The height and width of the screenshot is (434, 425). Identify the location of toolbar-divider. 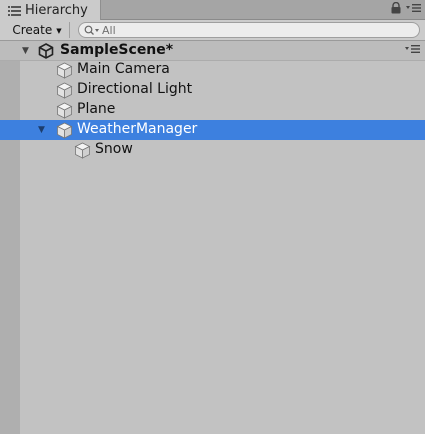
(69, 30).